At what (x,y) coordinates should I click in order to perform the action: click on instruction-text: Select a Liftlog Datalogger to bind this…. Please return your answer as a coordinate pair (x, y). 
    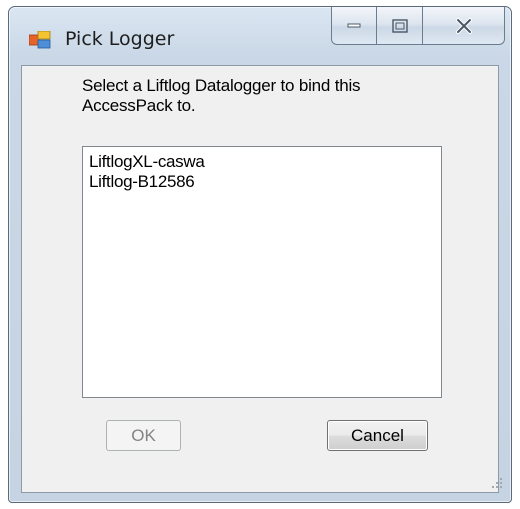
    Looking at the image, I should click on (221, 95).